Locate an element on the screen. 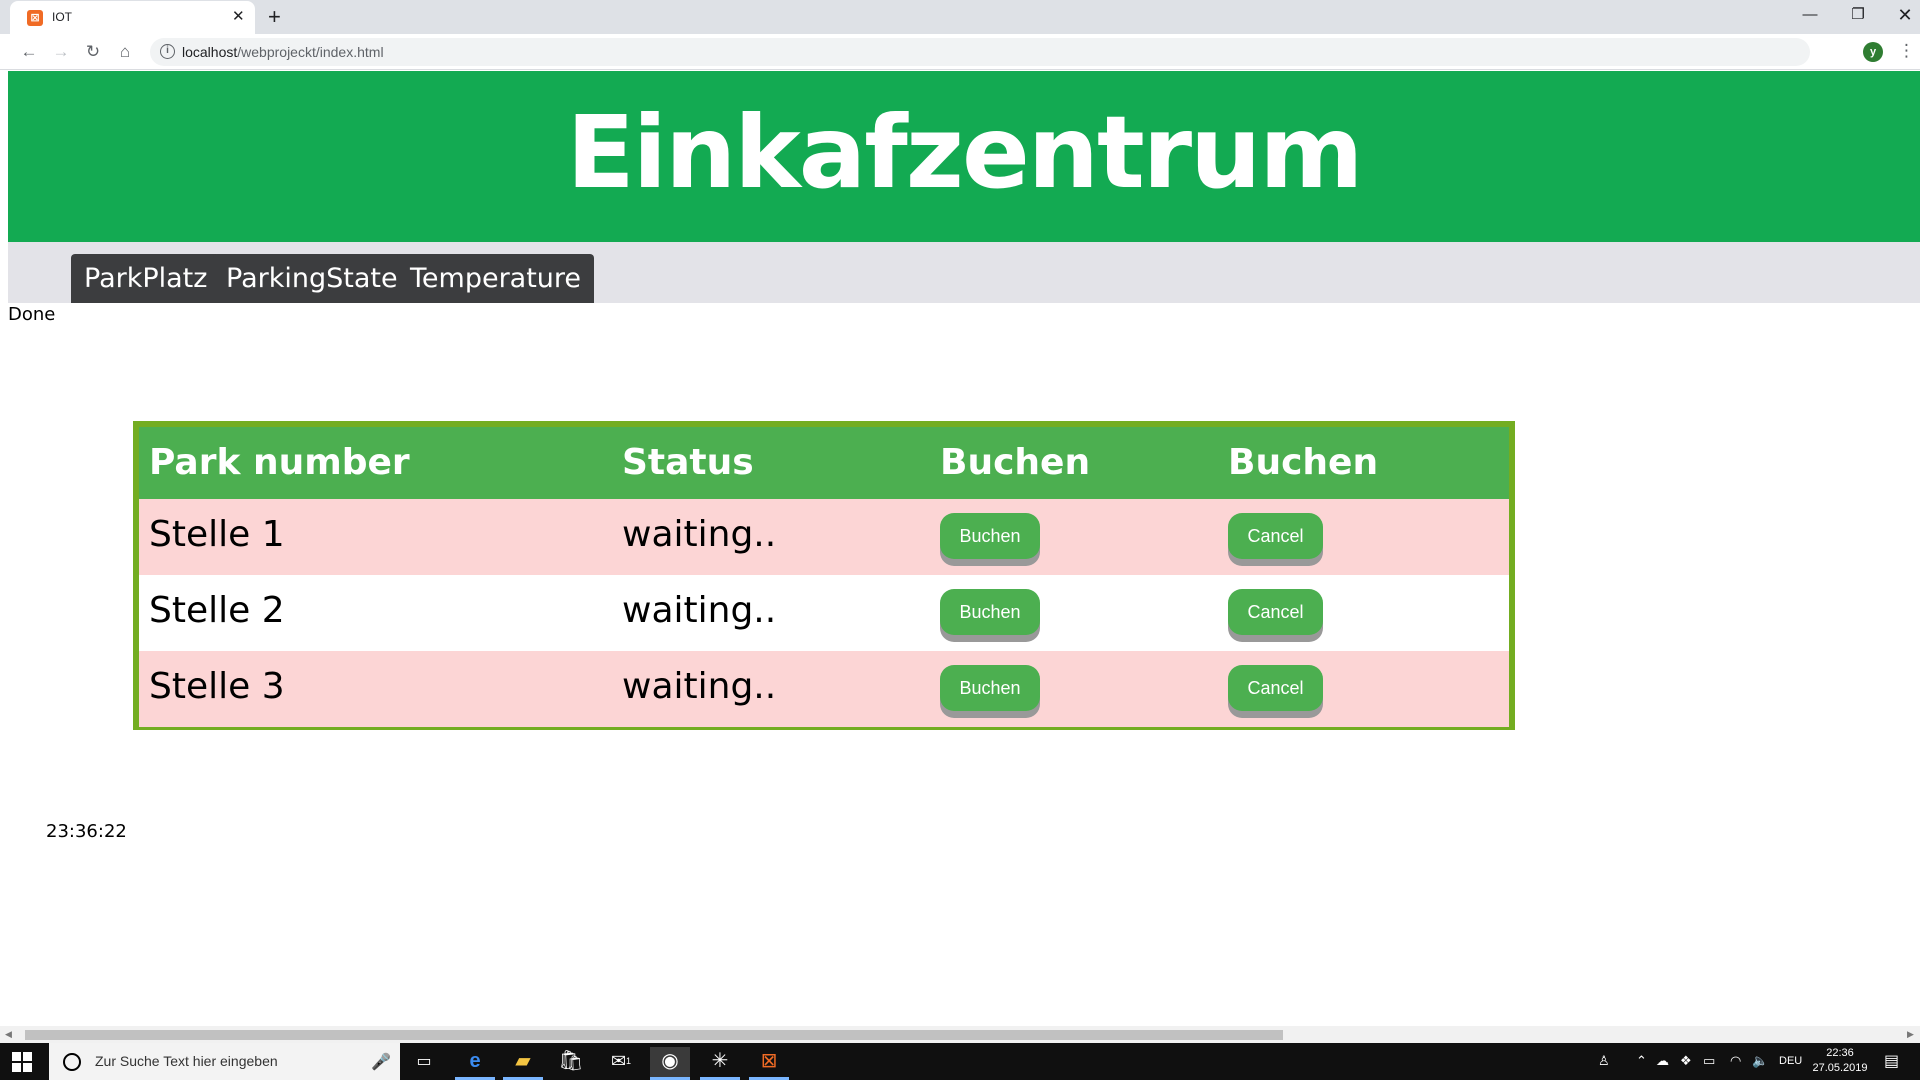 Image resolution: width=1920 pixels, height=1080 pixels. url-path: /webprojeckt/index.html is located at coordinates (310, 52).